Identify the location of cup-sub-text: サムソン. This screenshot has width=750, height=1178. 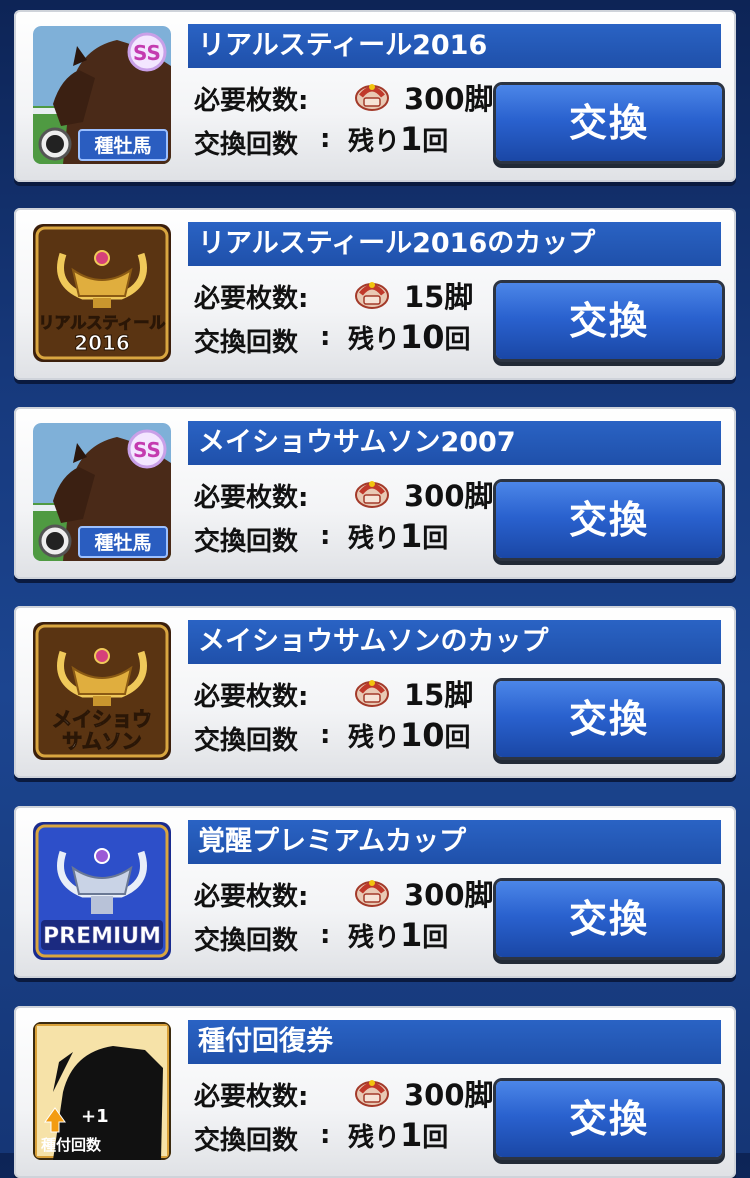
(102, 741).